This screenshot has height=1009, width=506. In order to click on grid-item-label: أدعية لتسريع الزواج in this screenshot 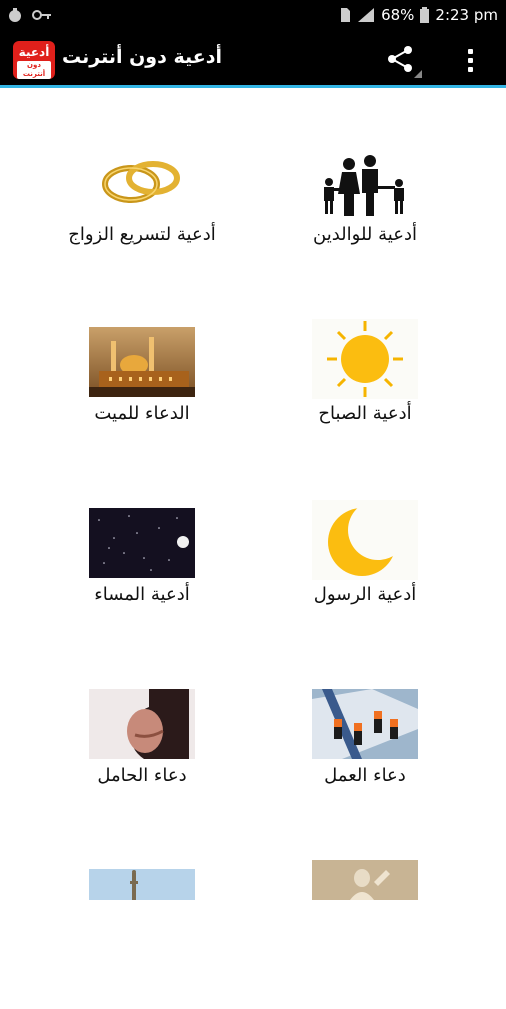, I will do `click(142, 234)`.